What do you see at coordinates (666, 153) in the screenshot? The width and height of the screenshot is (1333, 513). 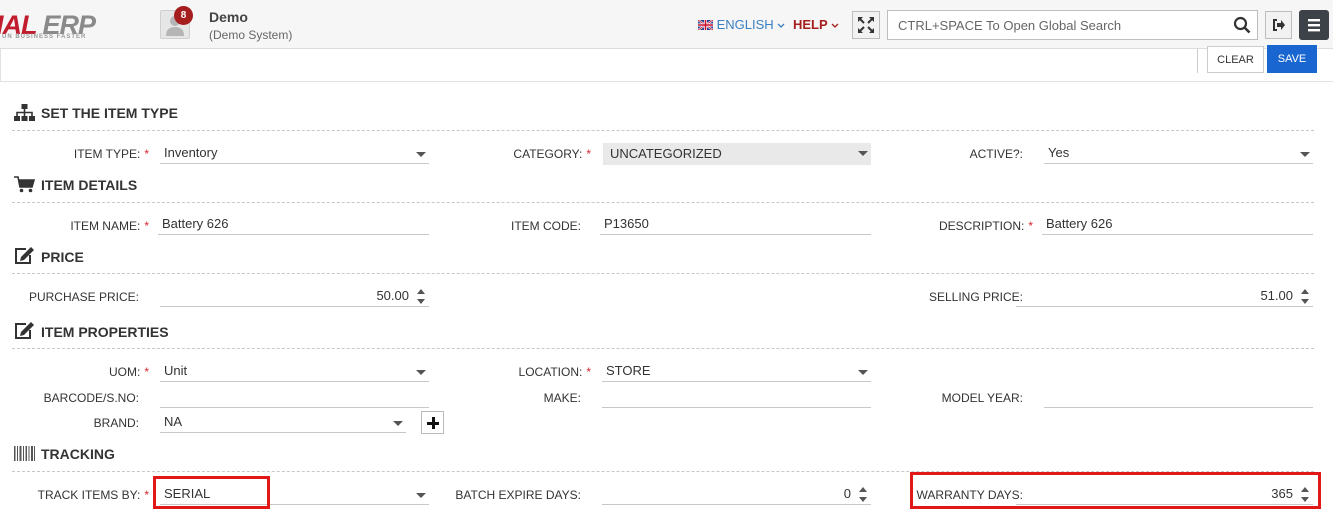 I see `category-value: UNCATEGORIZED` at bounding box center [666, 153].